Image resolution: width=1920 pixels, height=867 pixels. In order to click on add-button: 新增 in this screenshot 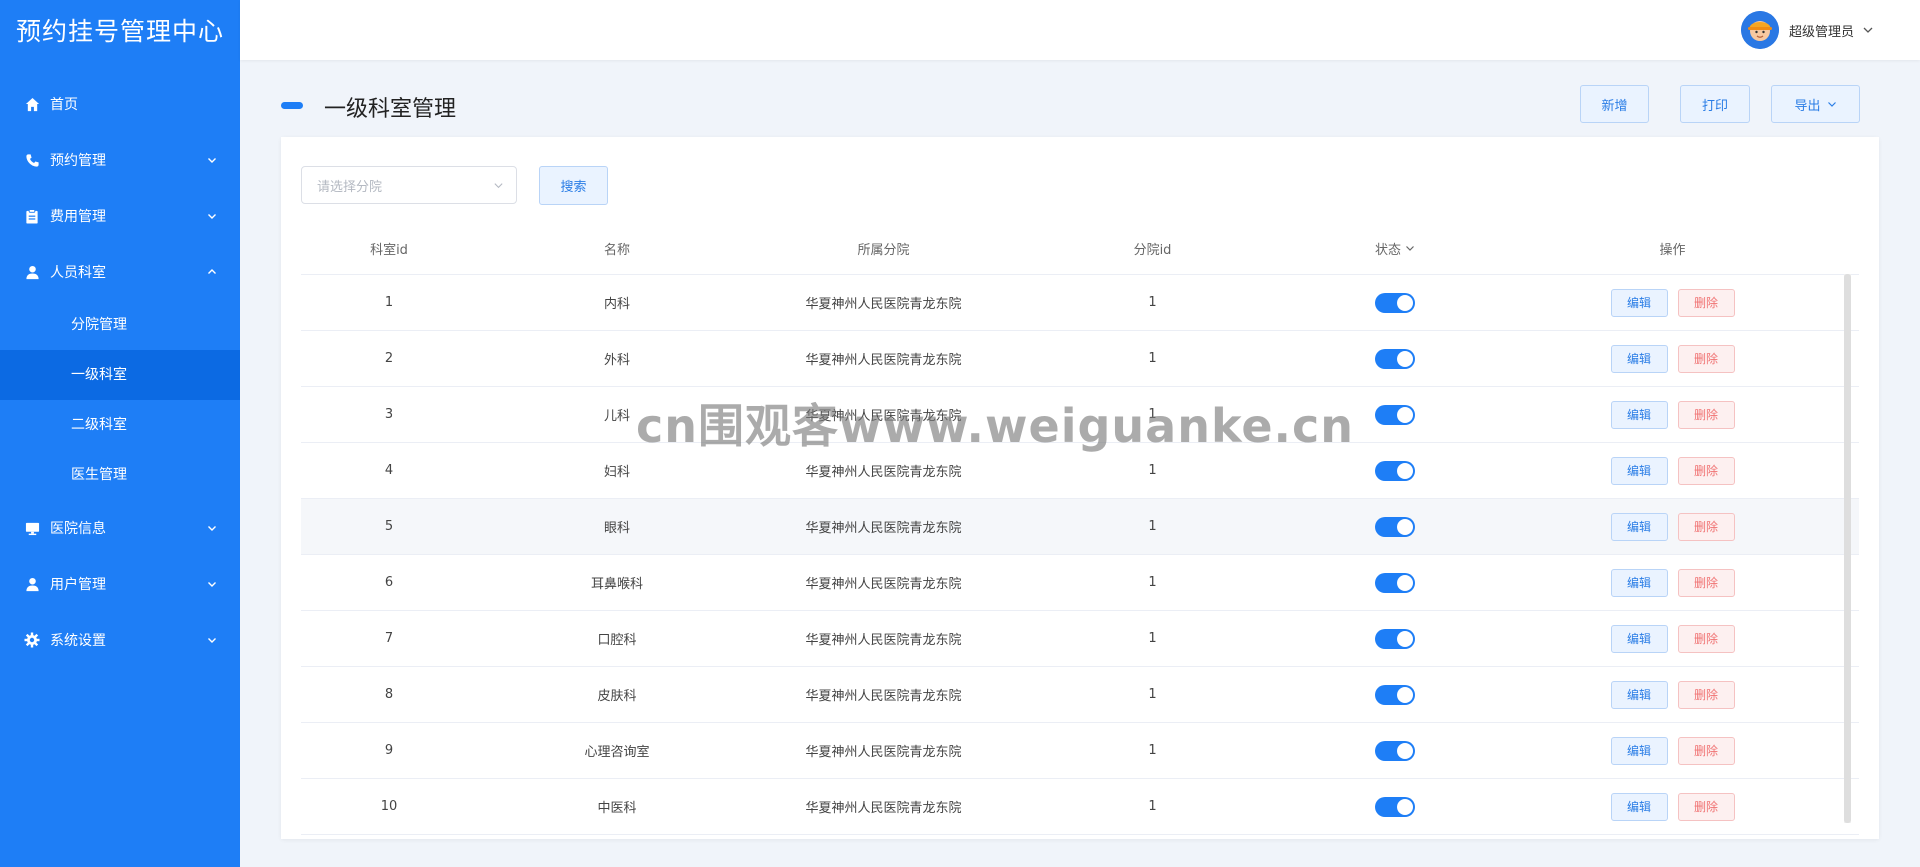, I will do `click(1614, 104)`.